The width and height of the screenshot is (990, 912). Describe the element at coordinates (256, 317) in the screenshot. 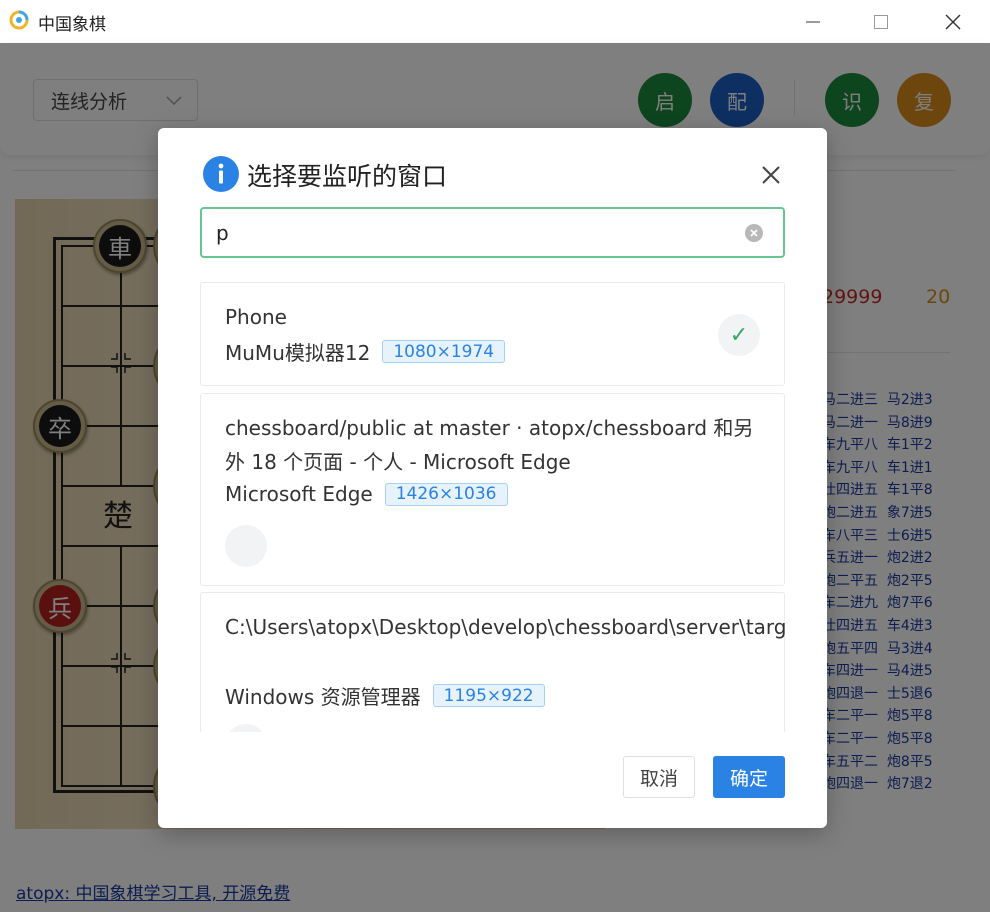

I see `window-item-title: Phone` at that location.